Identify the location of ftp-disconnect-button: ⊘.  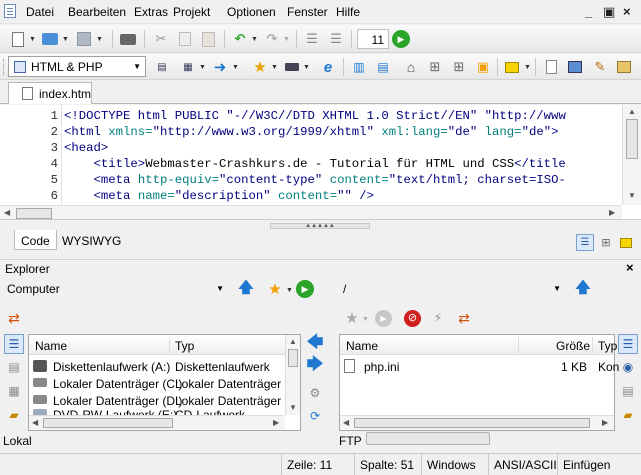
(412, 318).